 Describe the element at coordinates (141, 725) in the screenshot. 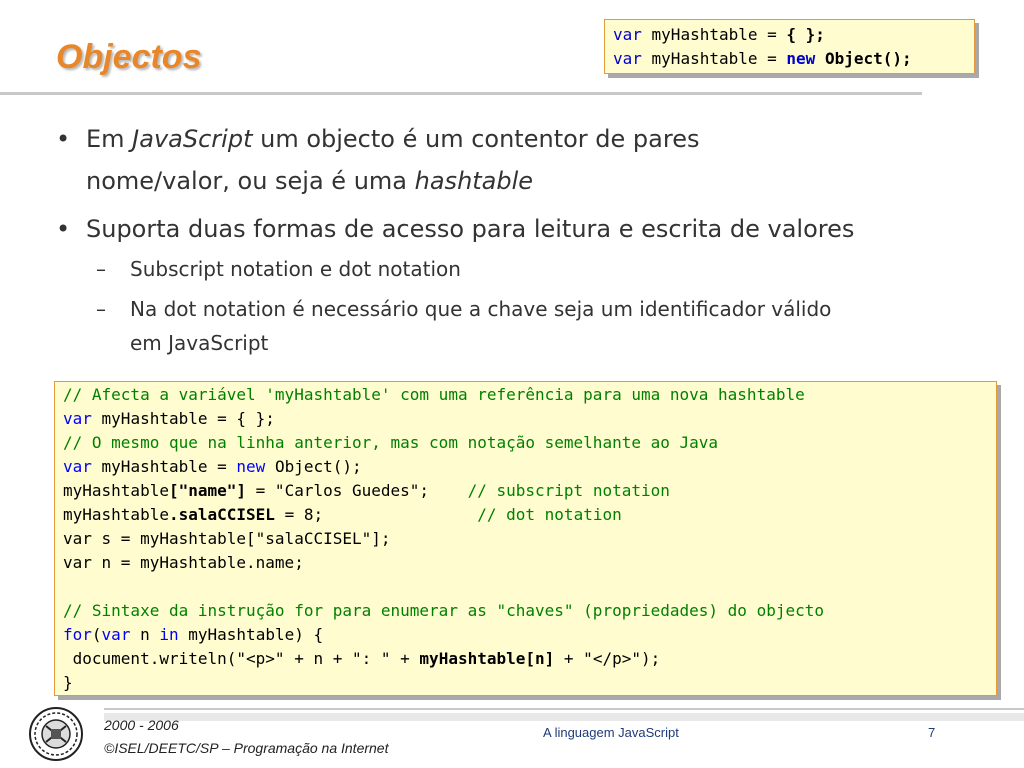

I see `footer-year: 2000 - 2006` at that location.